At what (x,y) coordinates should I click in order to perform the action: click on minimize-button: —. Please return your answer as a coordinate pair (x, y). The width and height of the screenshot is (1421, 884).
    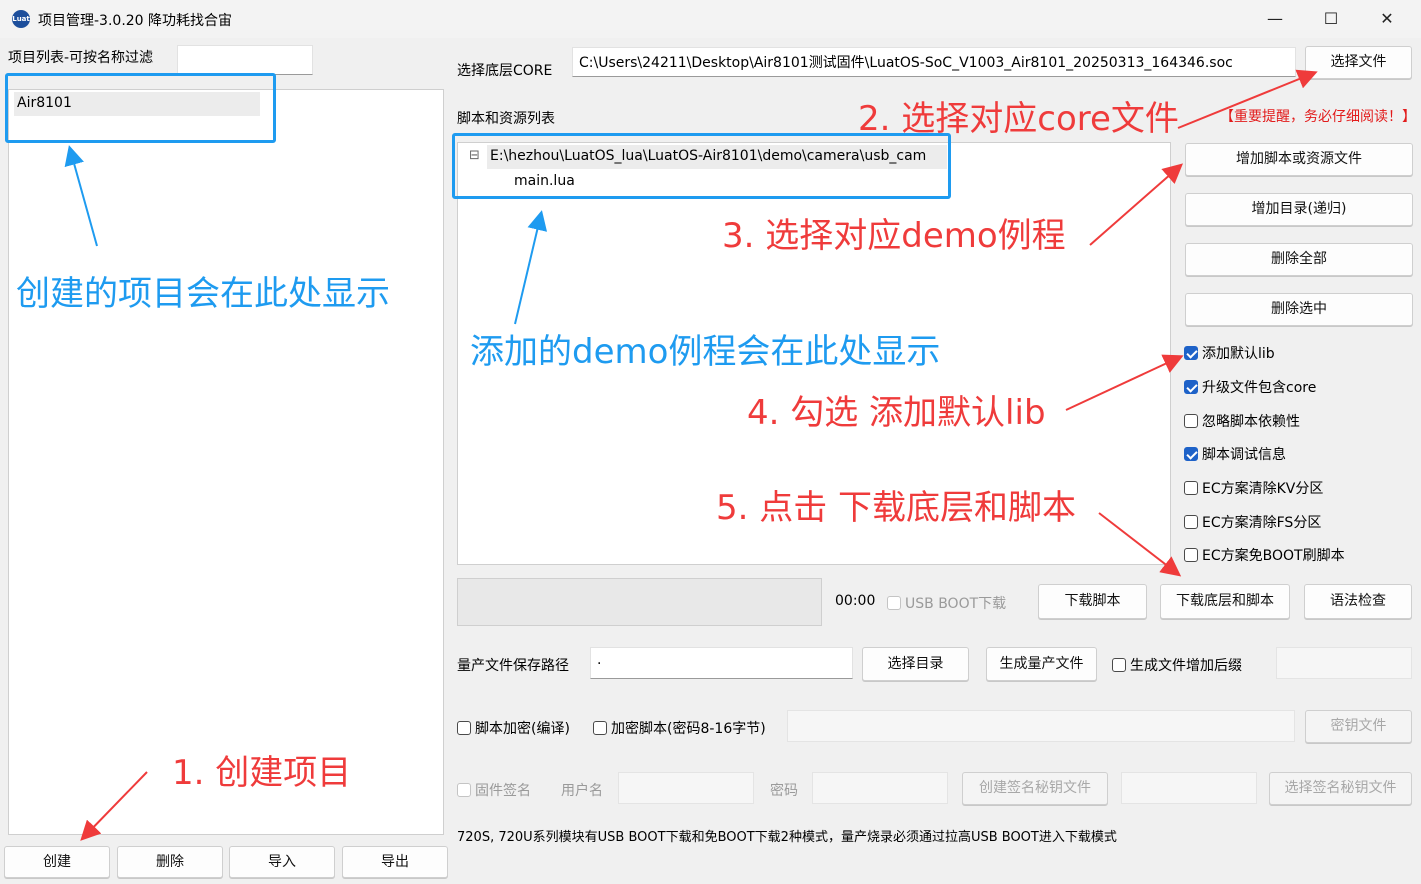
    Looking at the image, I should click on (1275, 19).